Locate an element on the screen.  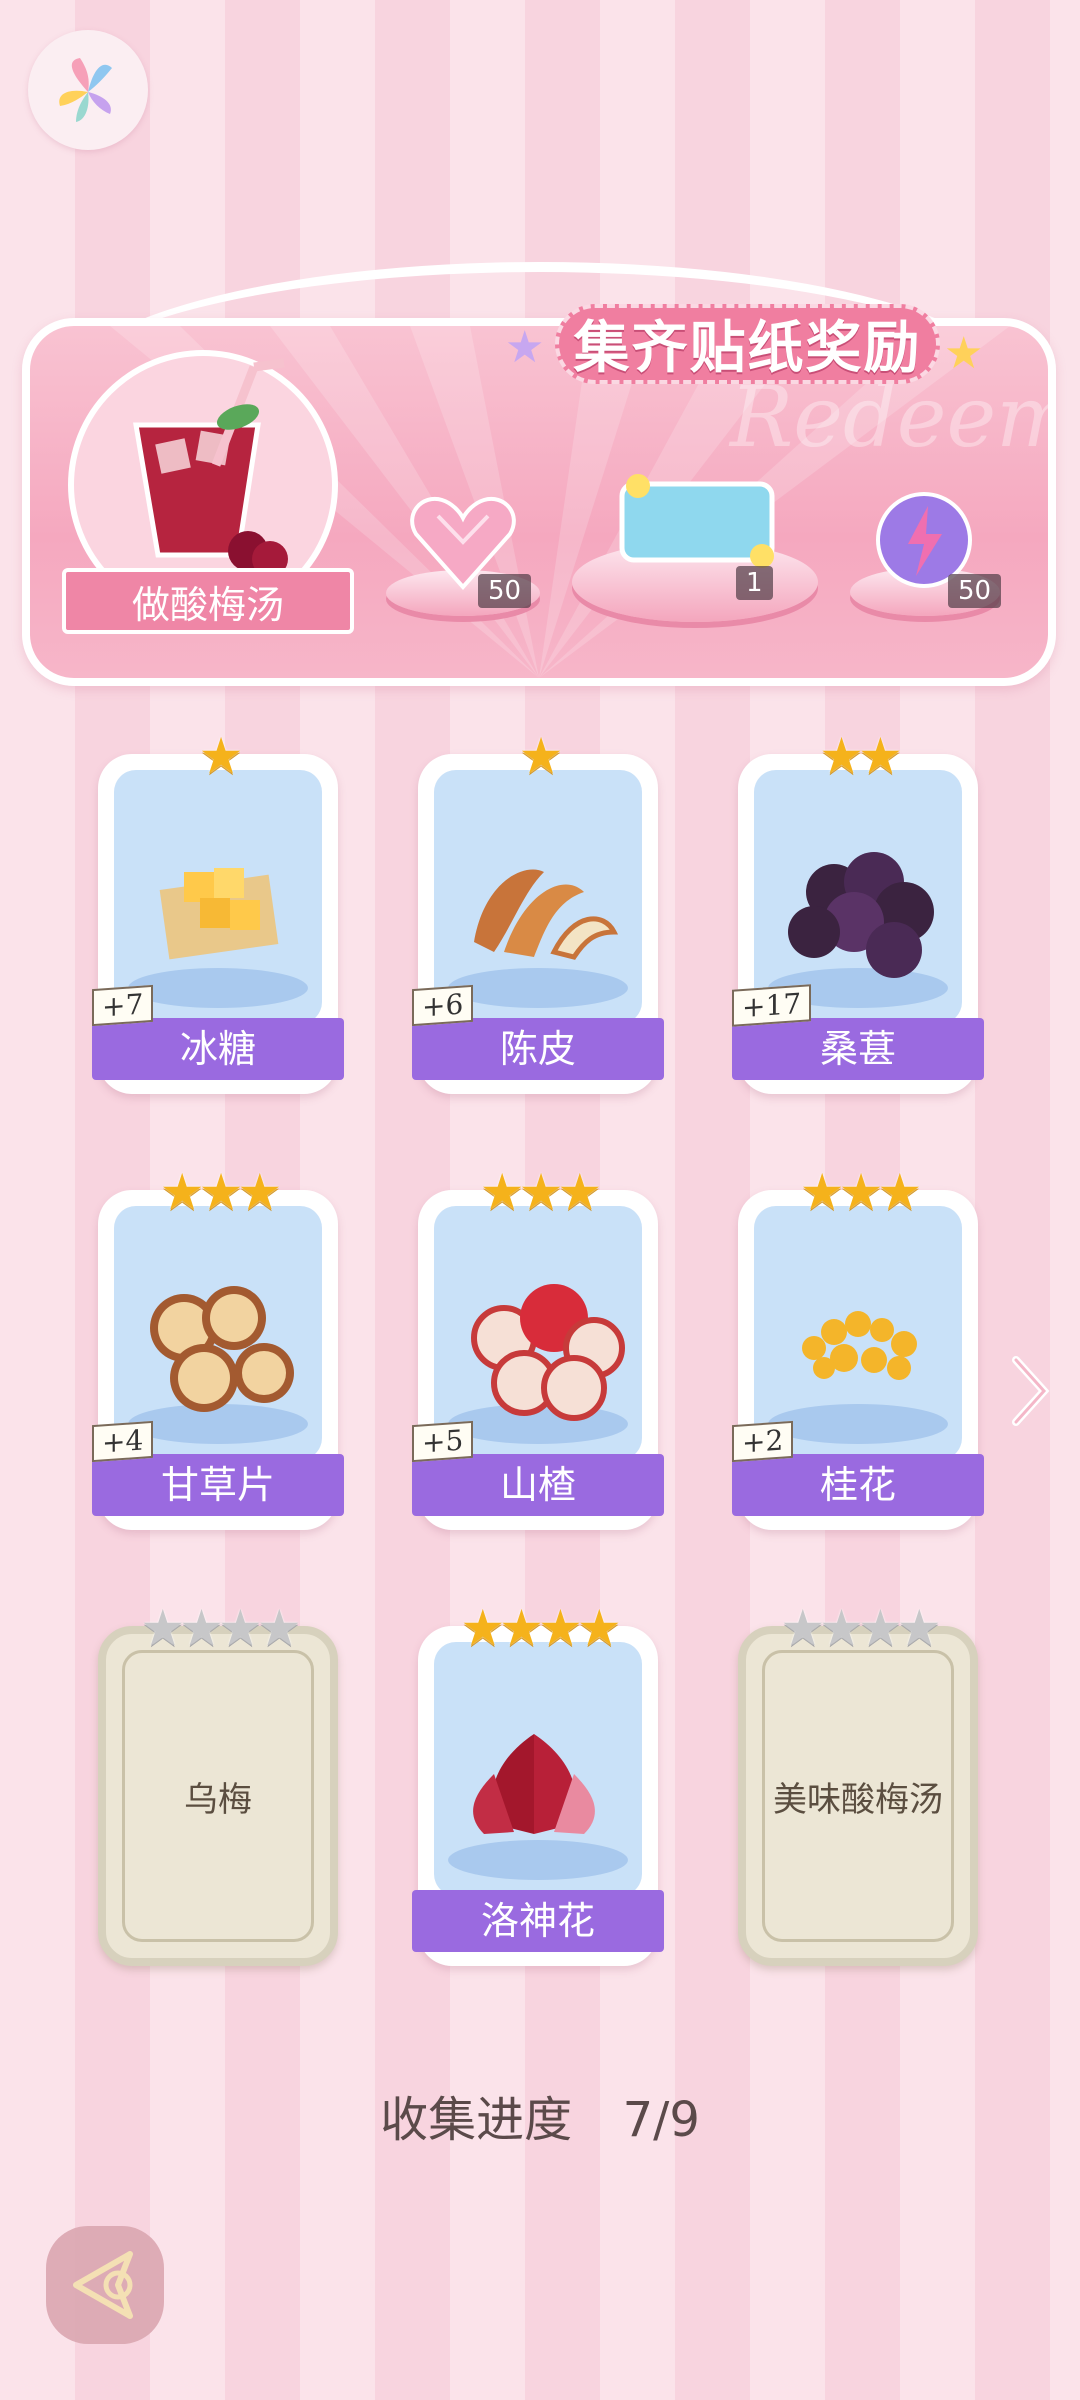
sticker-card: 美味酸梅汤 ★★★★ is located at coordinates (858, 1783).